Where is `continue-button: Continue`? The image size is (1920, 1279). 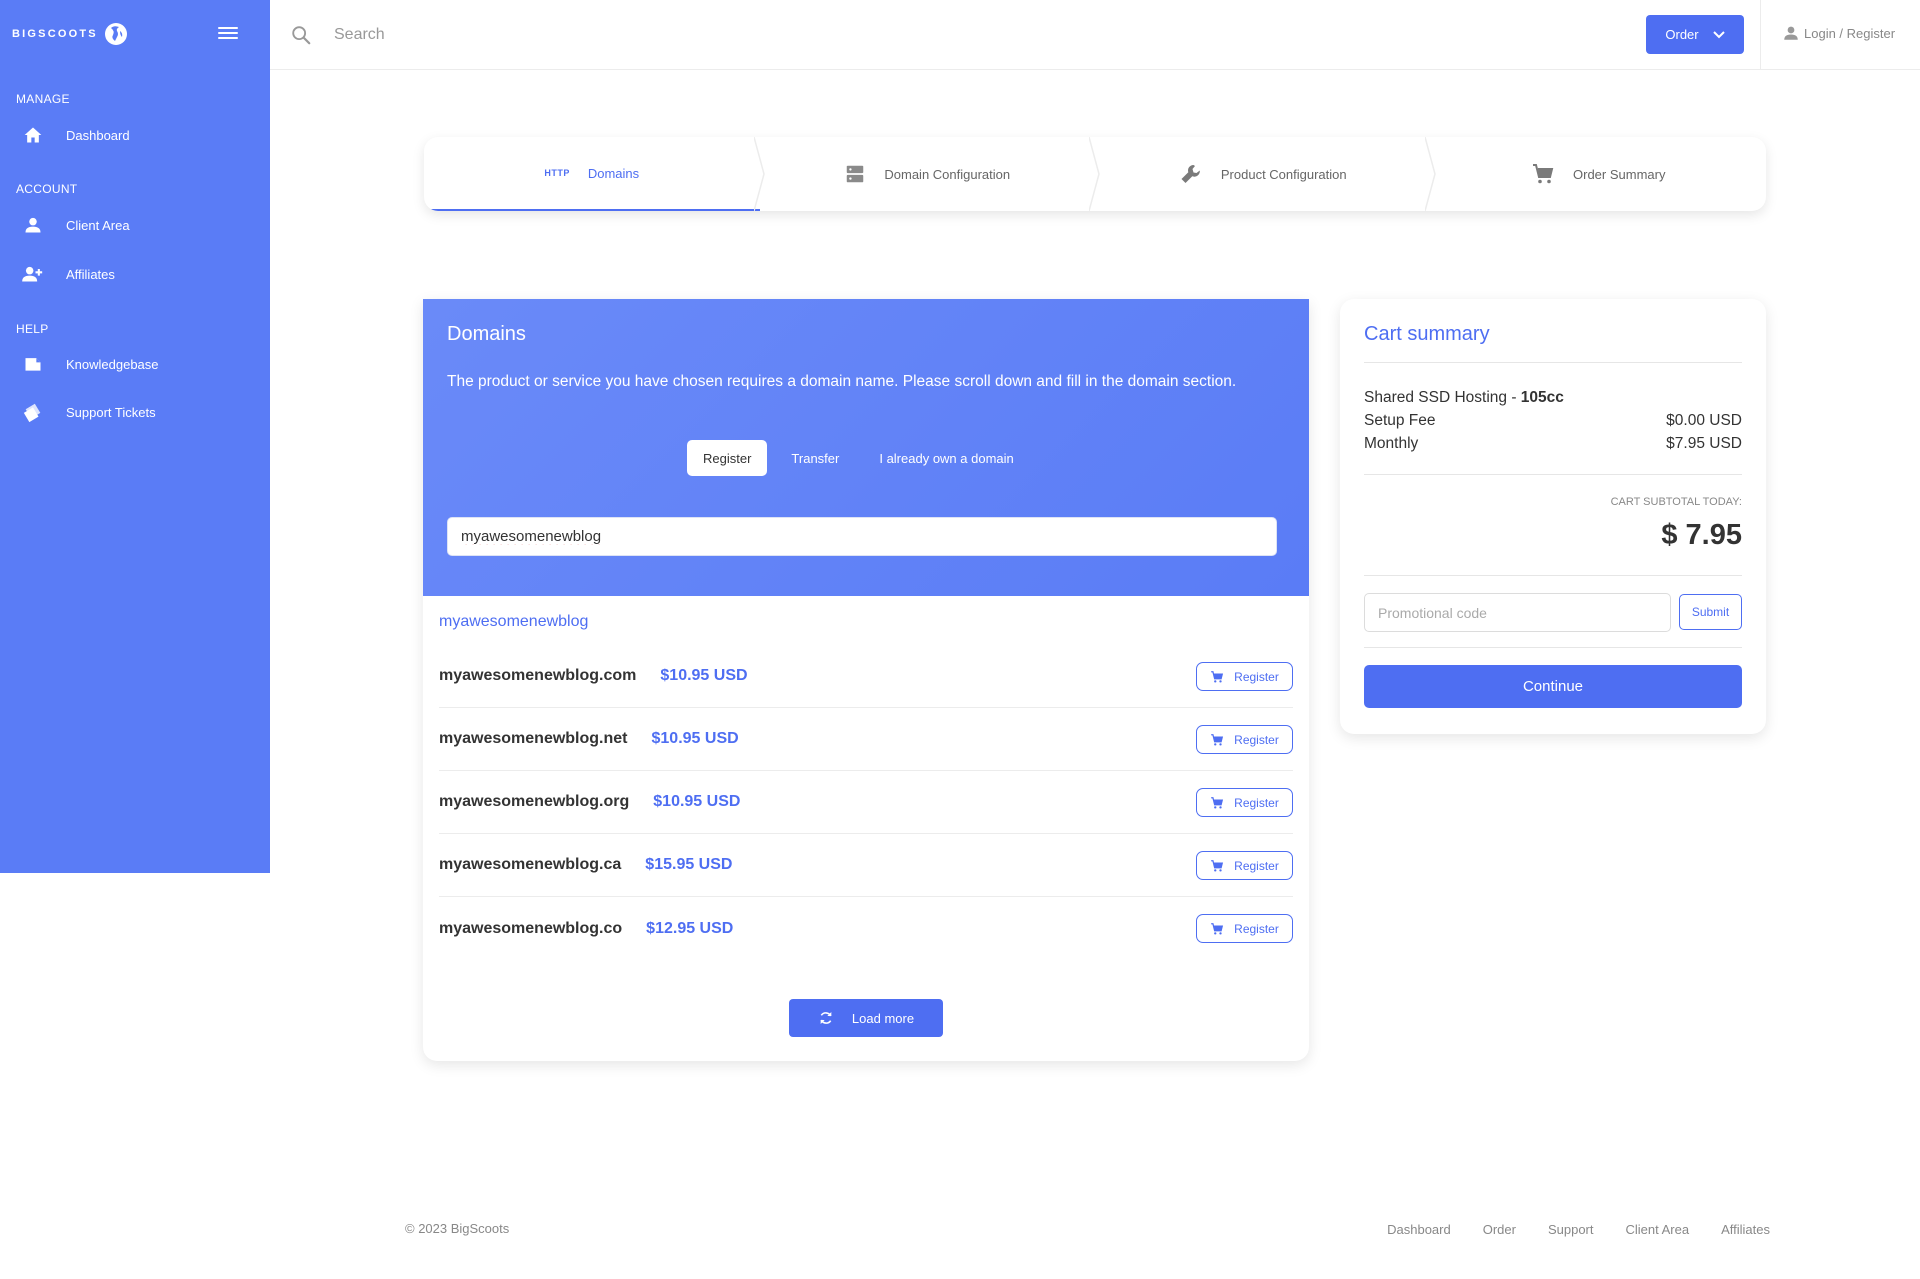 continue-button: Continue is located at coordinates (1553, 686).